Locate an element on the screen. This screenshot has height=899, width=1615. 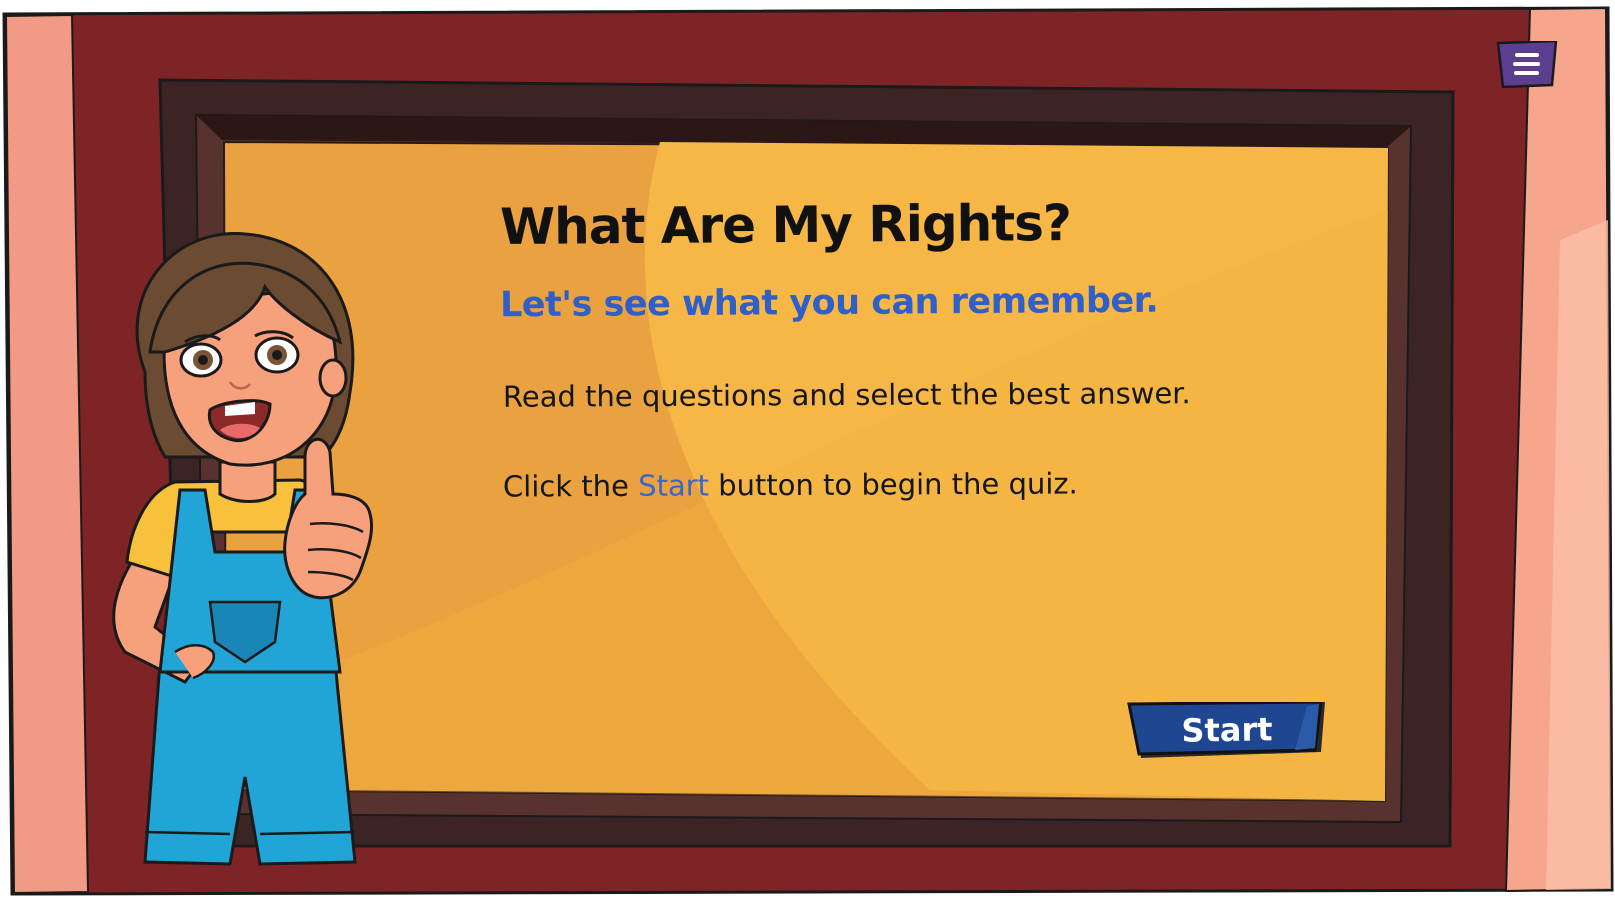
child-thumbs-up-character is located at coordinates (243, 549).